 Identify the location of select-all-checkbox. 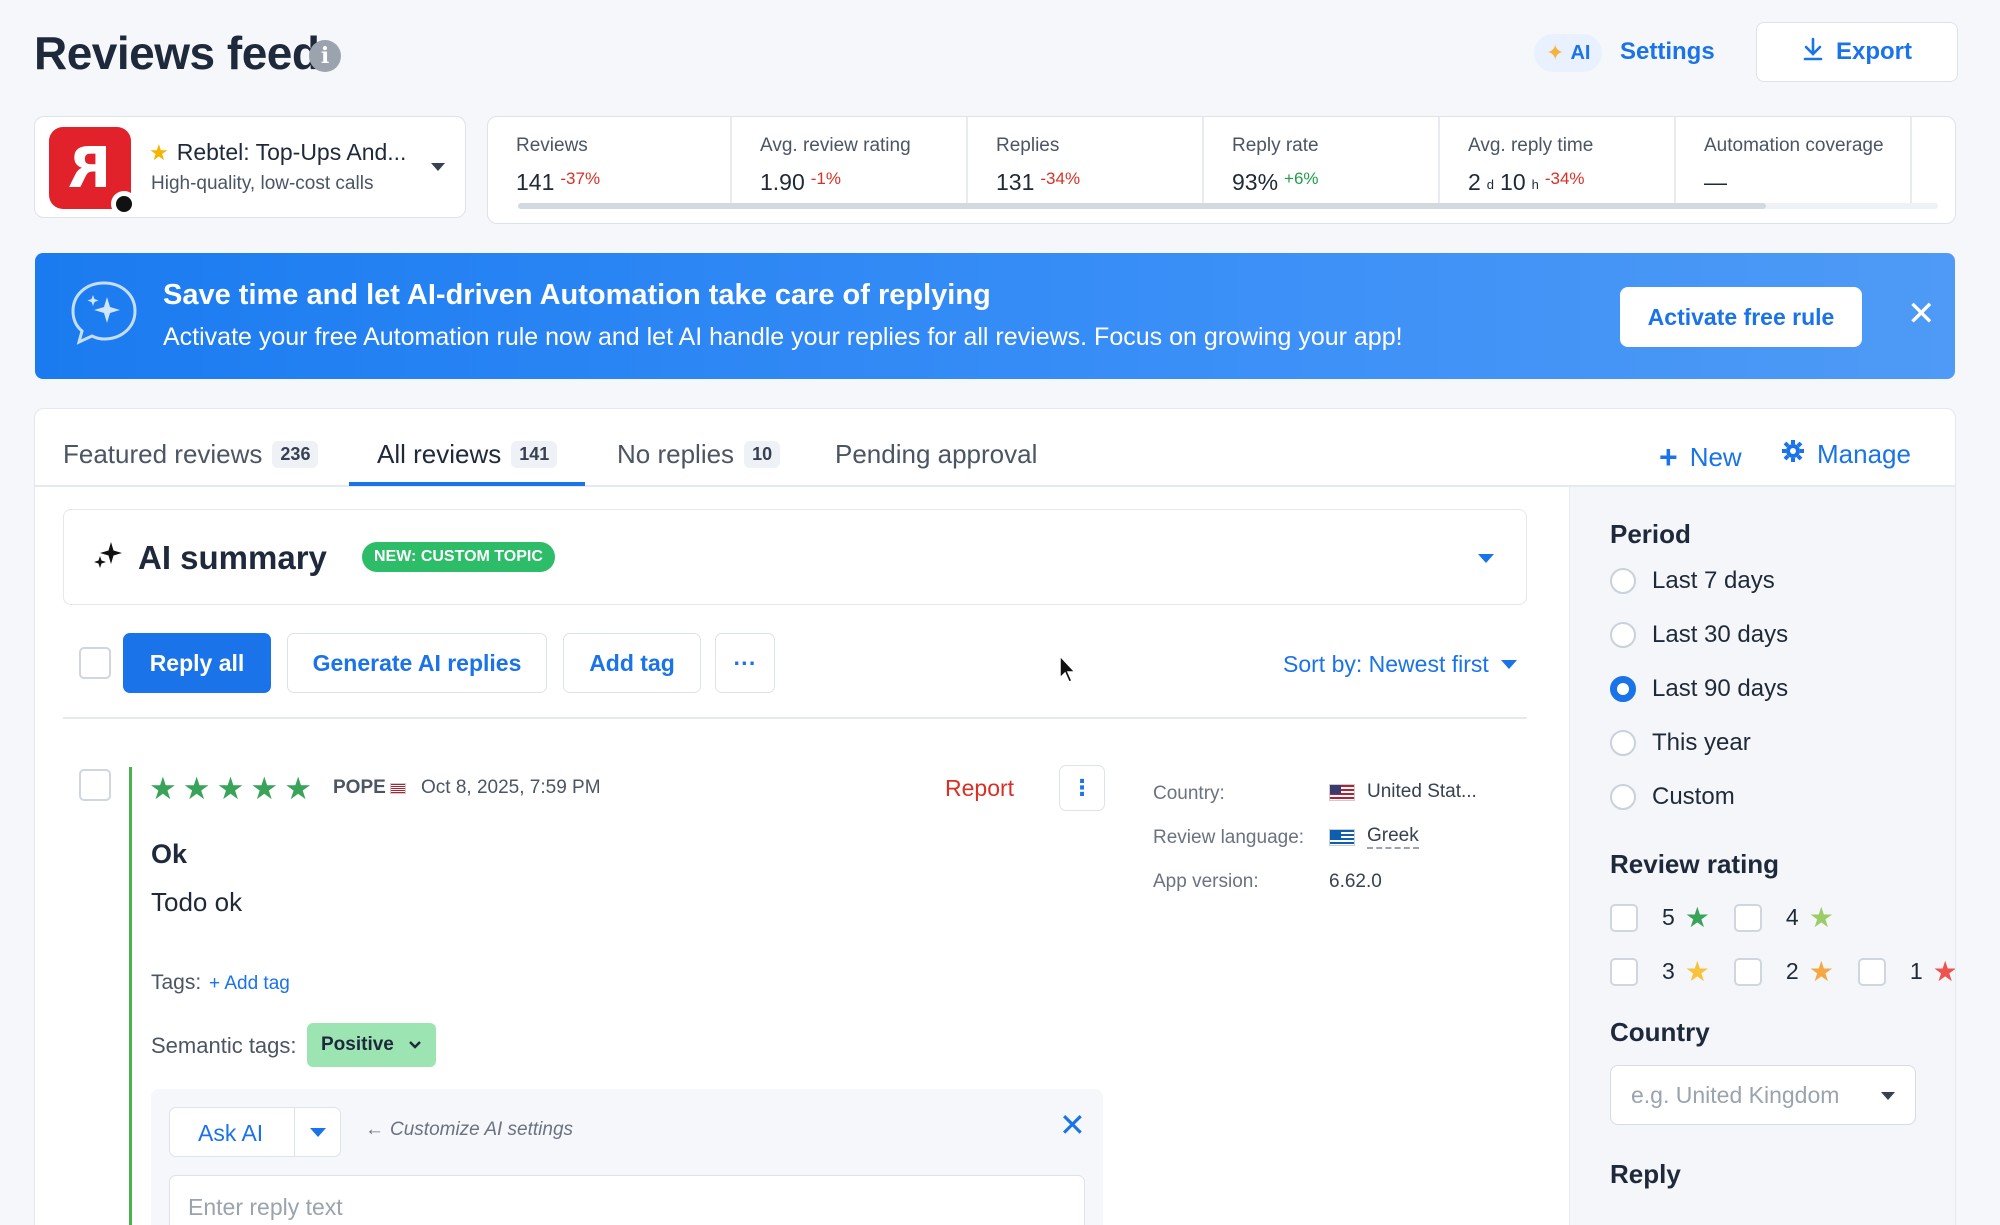
(95, 663).